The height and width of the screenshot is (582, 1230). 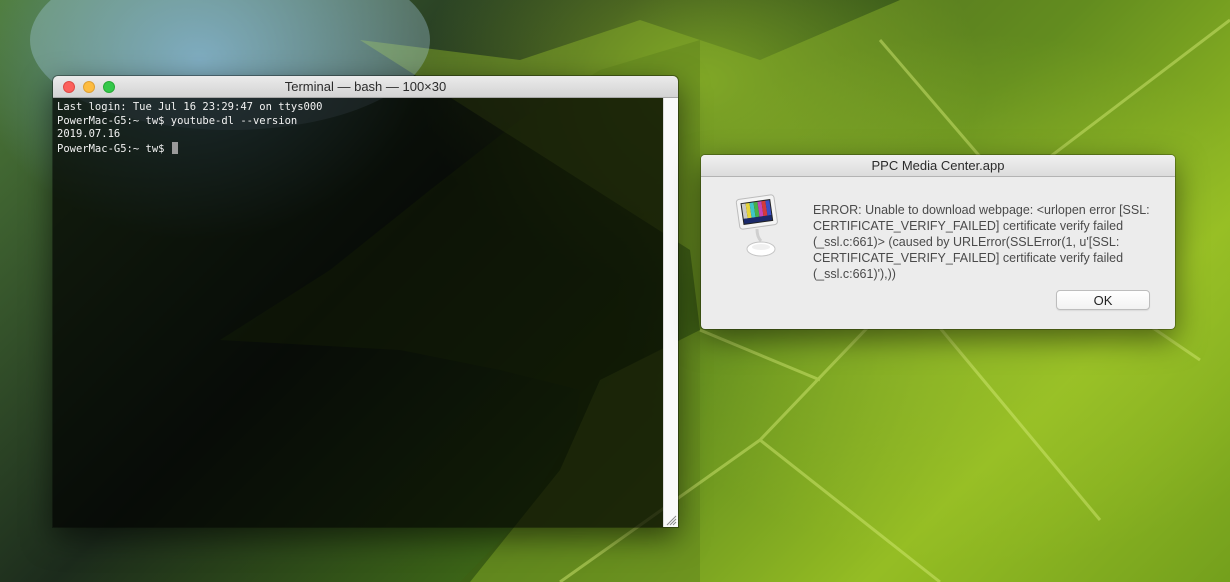 What do you see at coordinates (360, 148) in the screenshot?
I see `terminal-prompt-line: PowerMac-G5:~ tw$` at bounding box center [360, 148].